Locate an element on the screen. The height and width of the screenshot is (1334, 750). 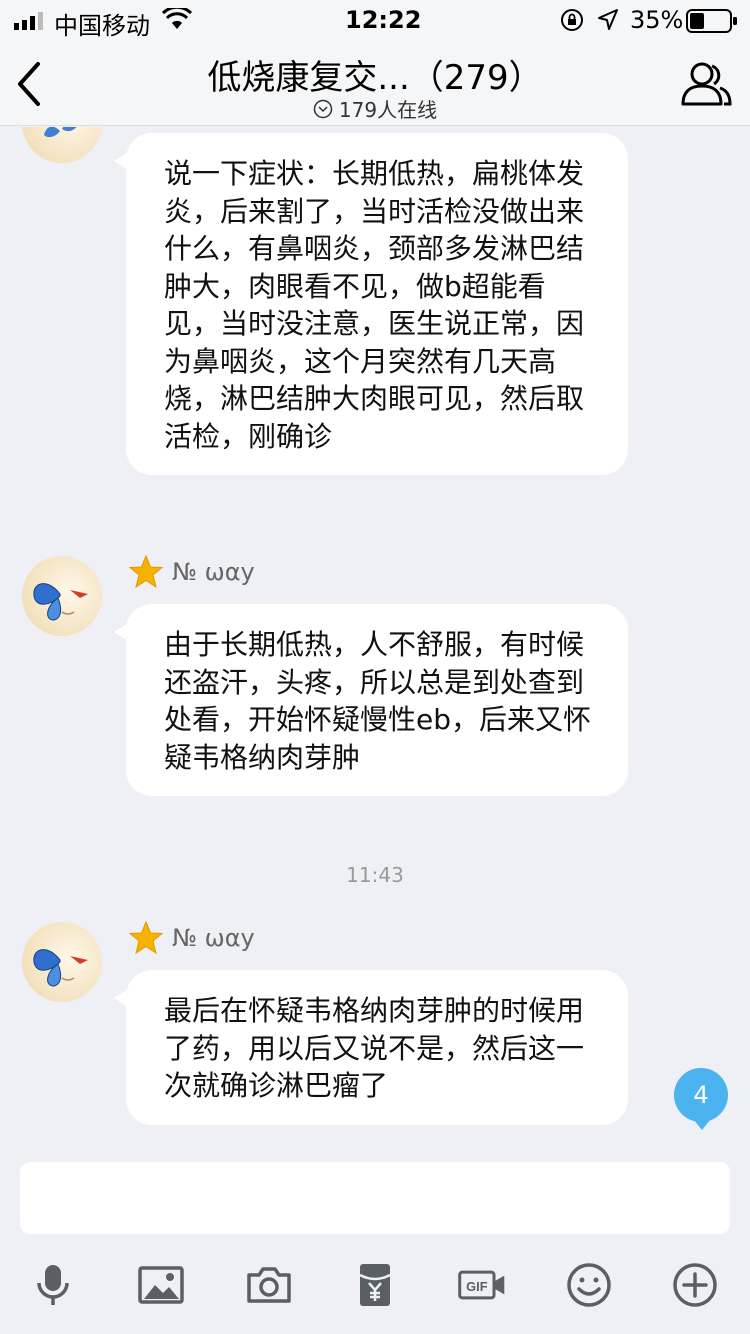
microphone-icon is located at coordinates (53, 1285).